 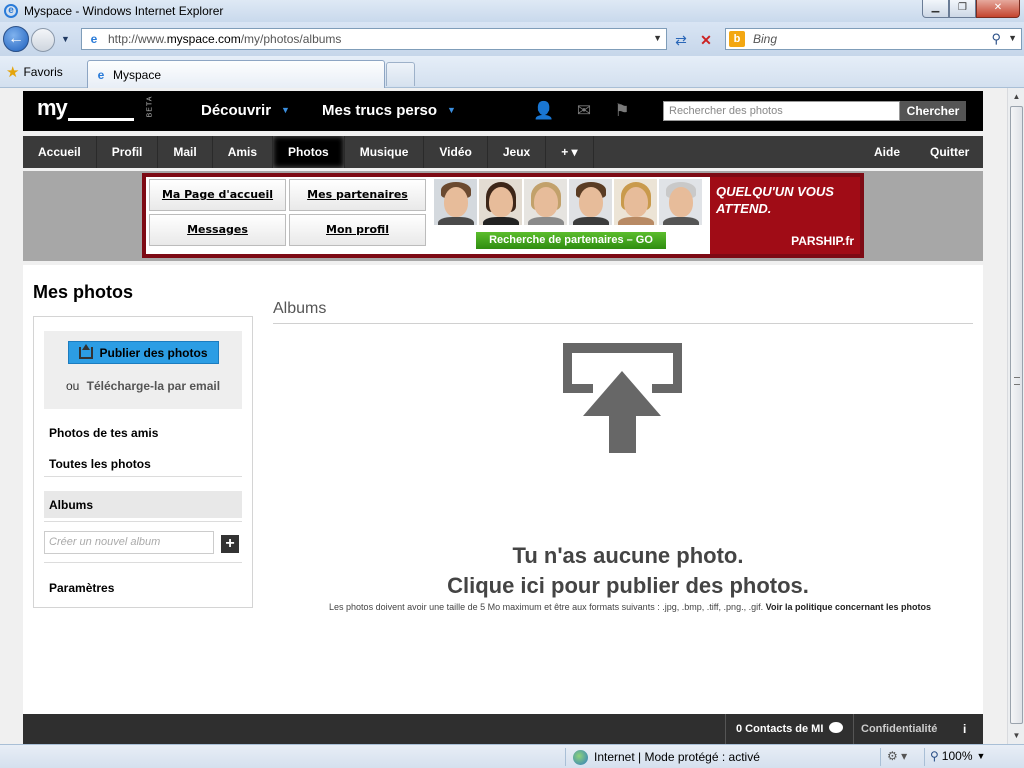 What do you see at coordinates (16, 39) in the screenshot?
I see `back-button: ←` at bounding box center [16, 39].